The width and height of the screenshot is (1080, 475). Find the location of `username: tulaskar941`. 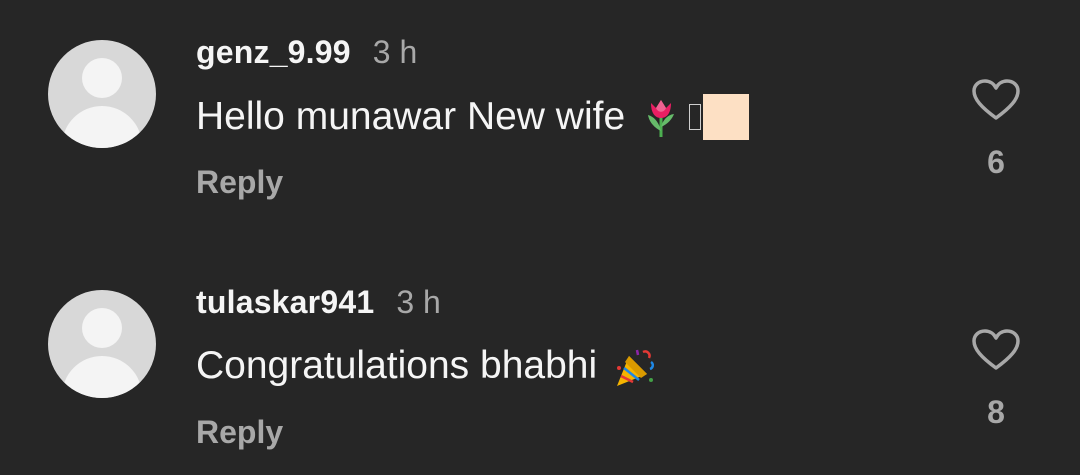

username: tulaskar941 is located at coordinates (285, 302).